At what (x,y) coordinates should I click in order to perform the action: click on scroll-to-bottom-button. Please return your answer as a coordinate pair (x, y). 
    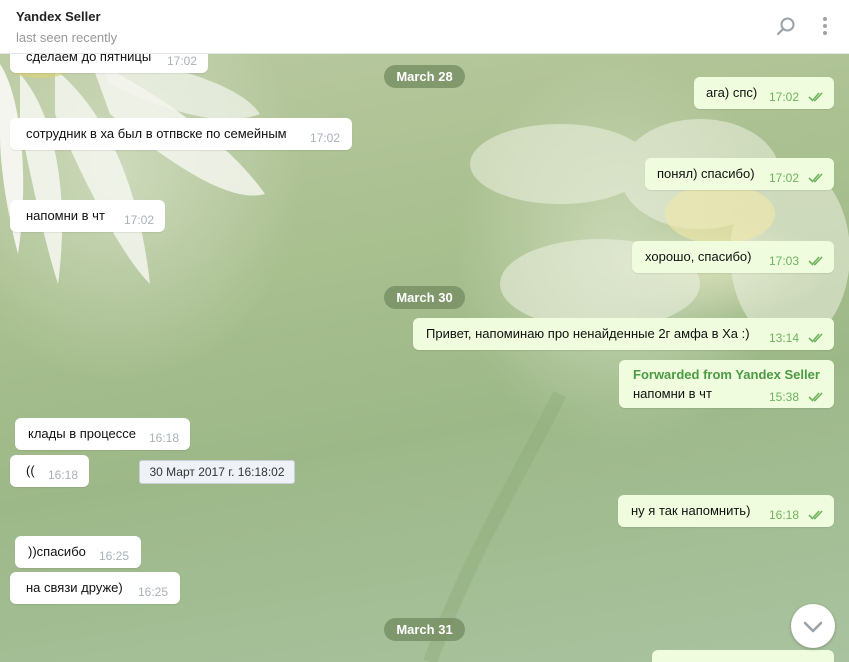
    Looking at the image, I should click on (813, 626).